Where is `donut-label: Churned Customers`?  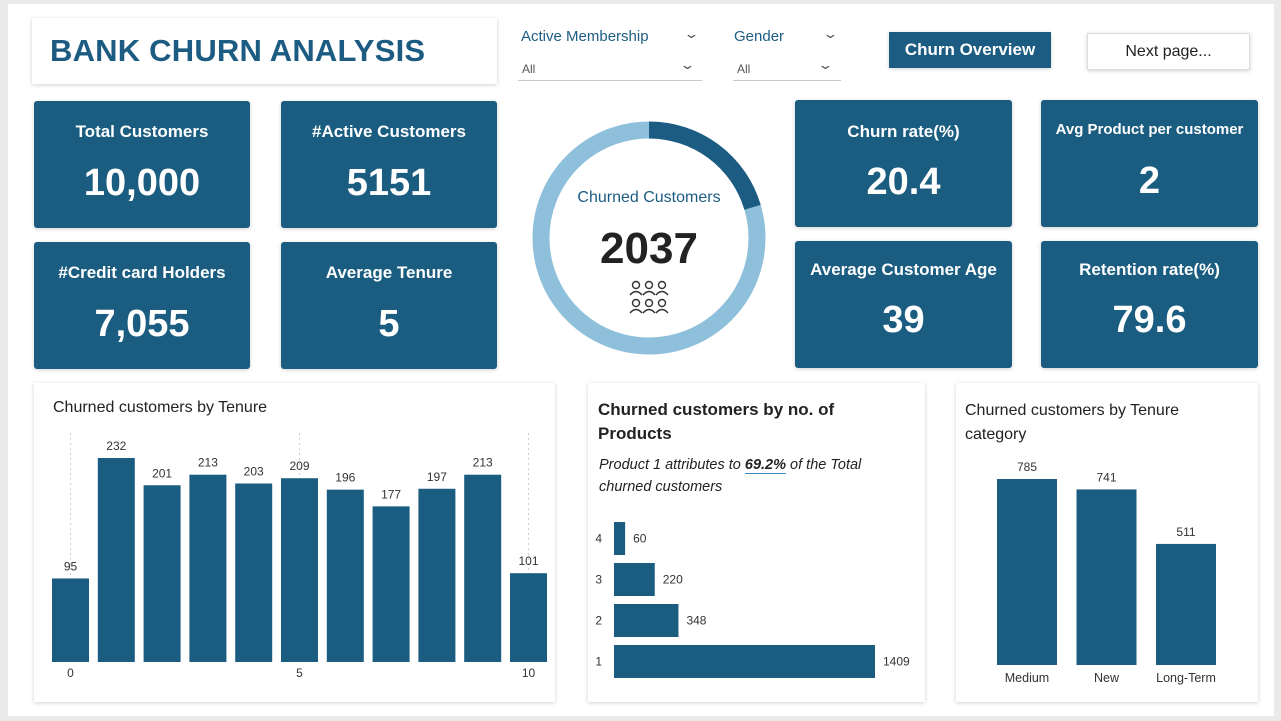 donut-label: Churned Customers is located at coordinates (649, 197).